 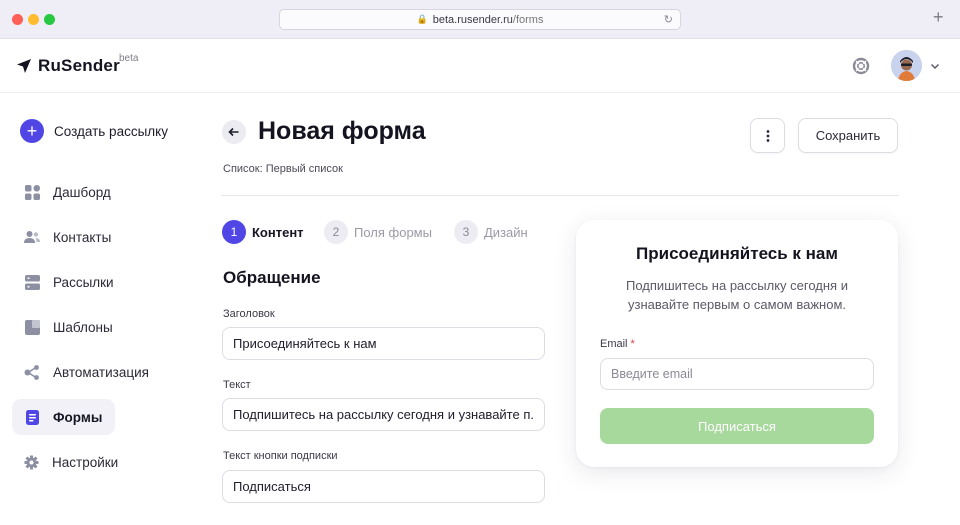 I want to click on sidebar-item-label: Шаблоны, so click(x=83, y=327).